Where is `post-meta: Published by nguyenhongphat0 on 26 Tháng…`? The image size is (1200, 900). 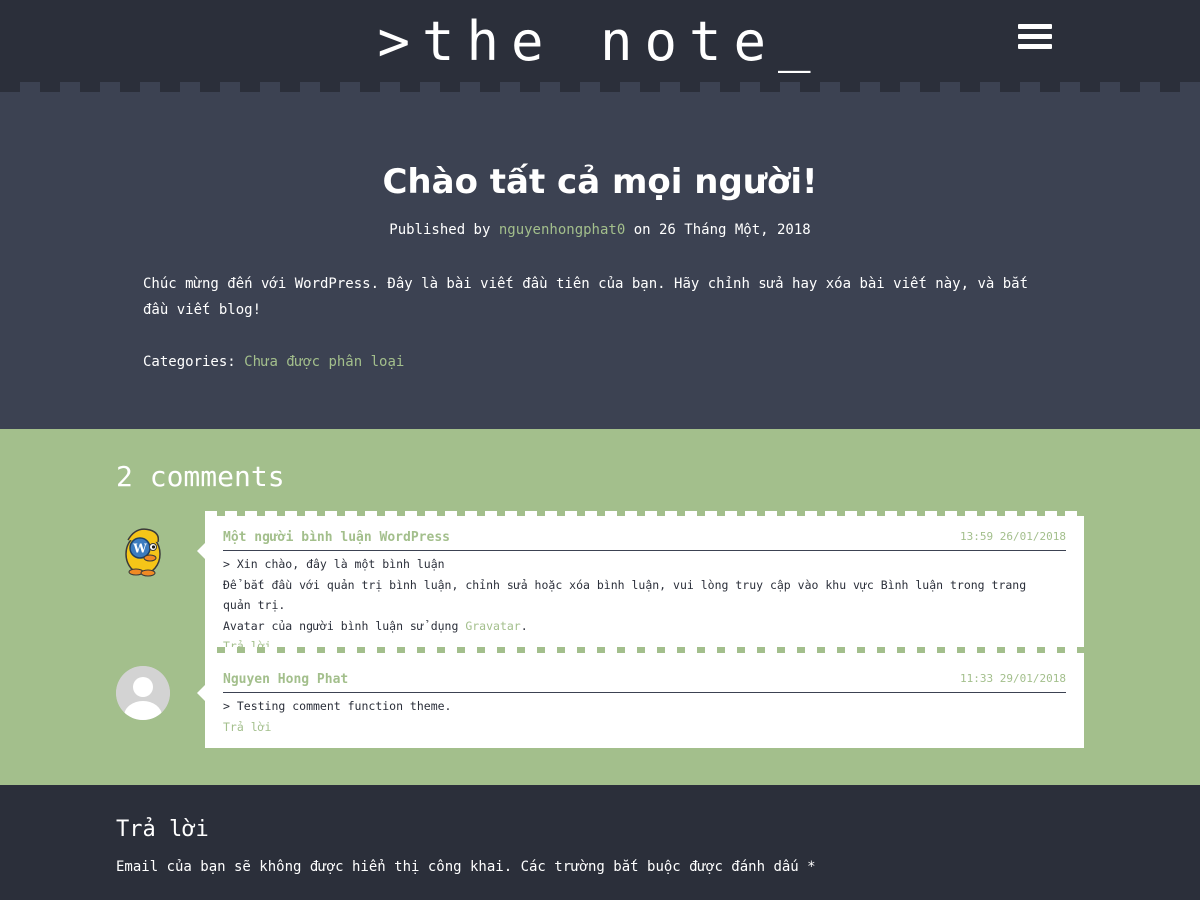 post-meta: Published by nguyenhongphat0 on 26 Tháng… is located at coordinates (600, 230).